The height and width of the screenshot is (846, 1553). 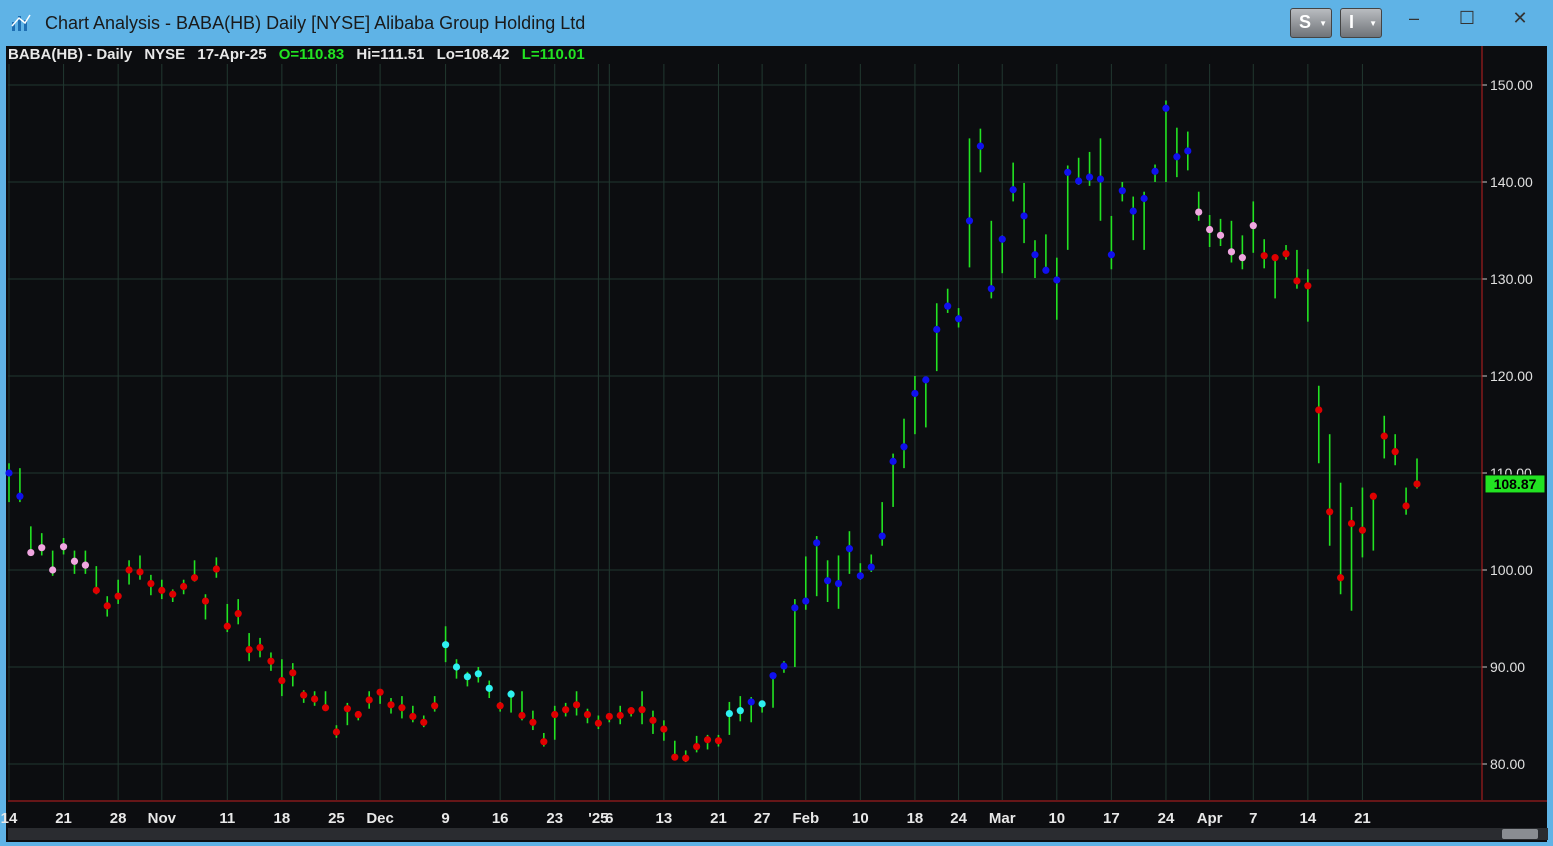 What do you see at coordinates (1002, 818) in the screenshot?
I see `x-tick-label: Mar` at bounding box center [1002, 818].